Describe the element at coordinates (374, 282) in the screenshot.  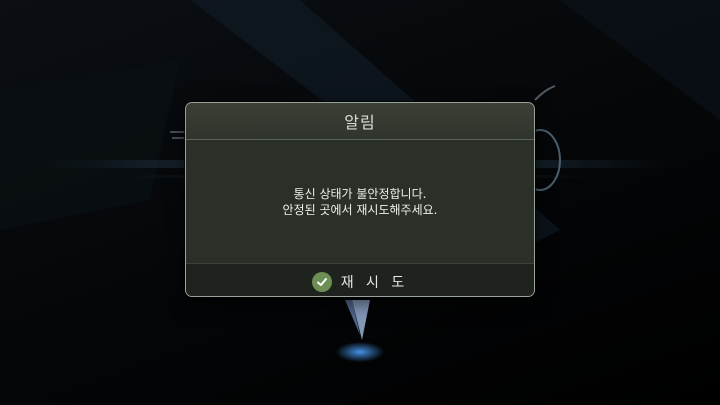
I see `retry-label: 재 시 도` at that location.